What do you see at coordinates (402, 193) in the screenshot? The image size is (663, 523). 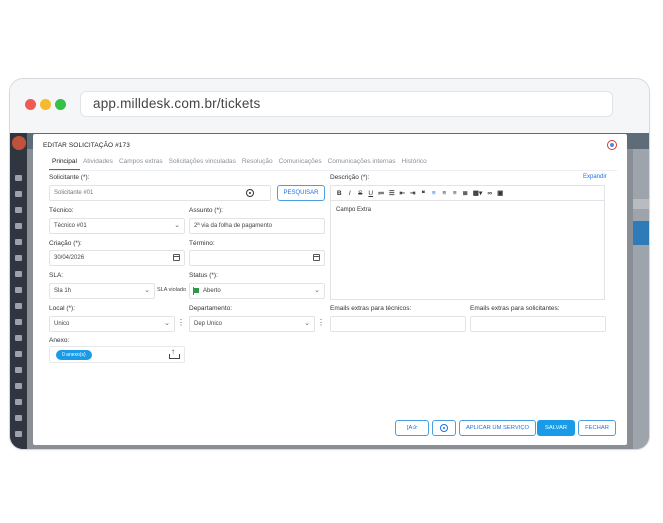 I see `outdent-icon: ⇤` at bounding box center [402, 193].